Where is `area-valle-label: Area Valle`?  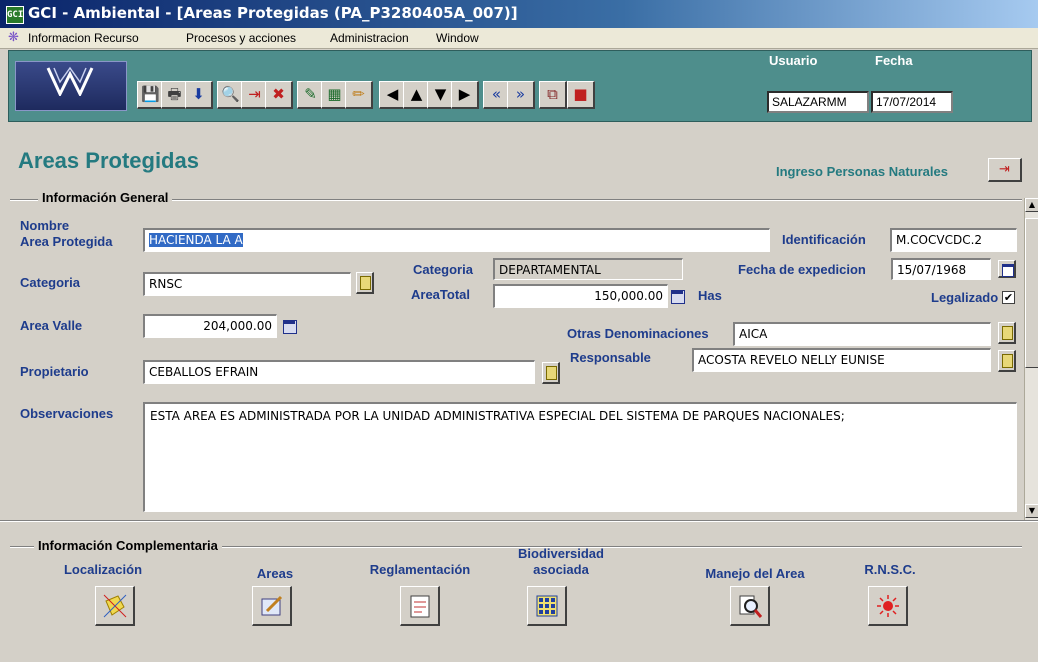 area-valle-label: Area Valle is located at coordinates (51, 325).